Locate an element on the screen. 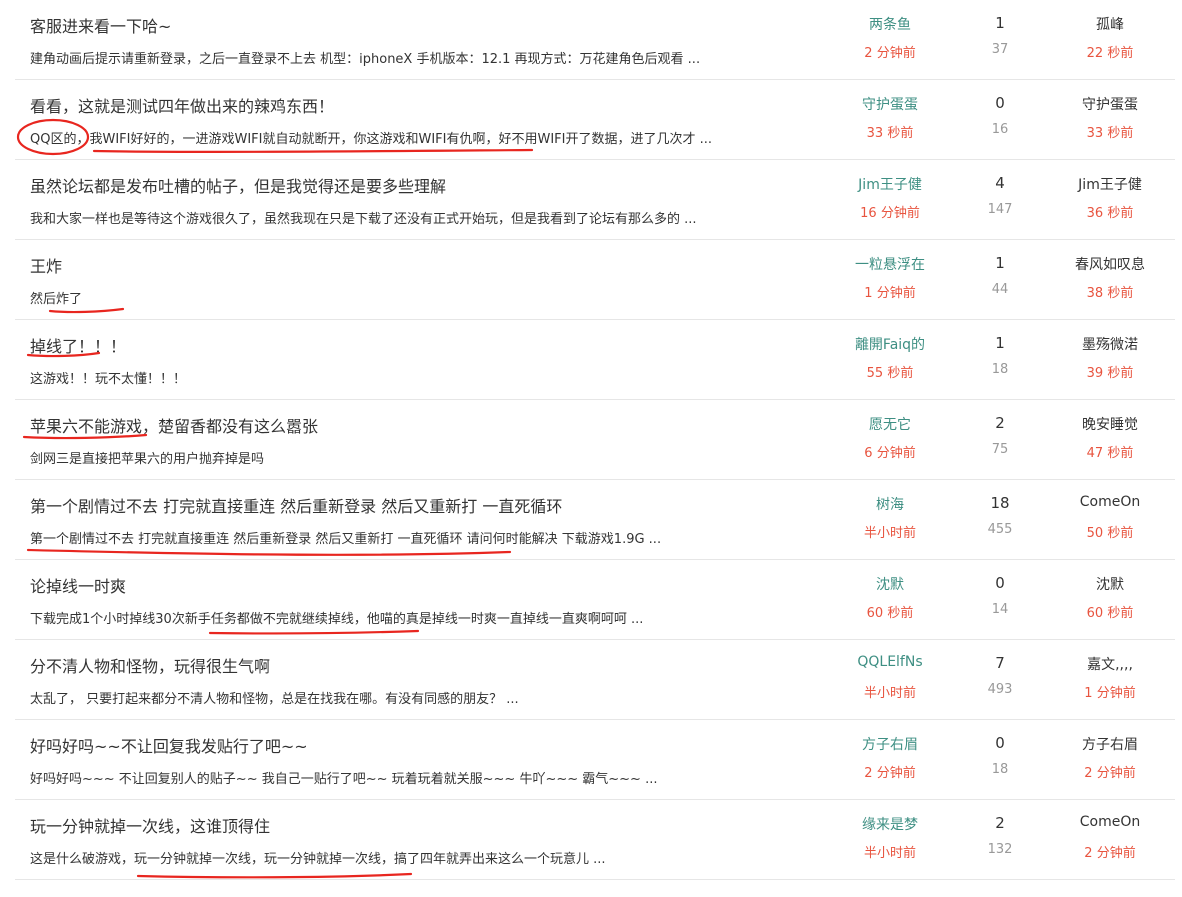 The height and width of the screenshot is (897, 1182). thread-created-time: 60 秒前 is located at coordinates (890, 613).